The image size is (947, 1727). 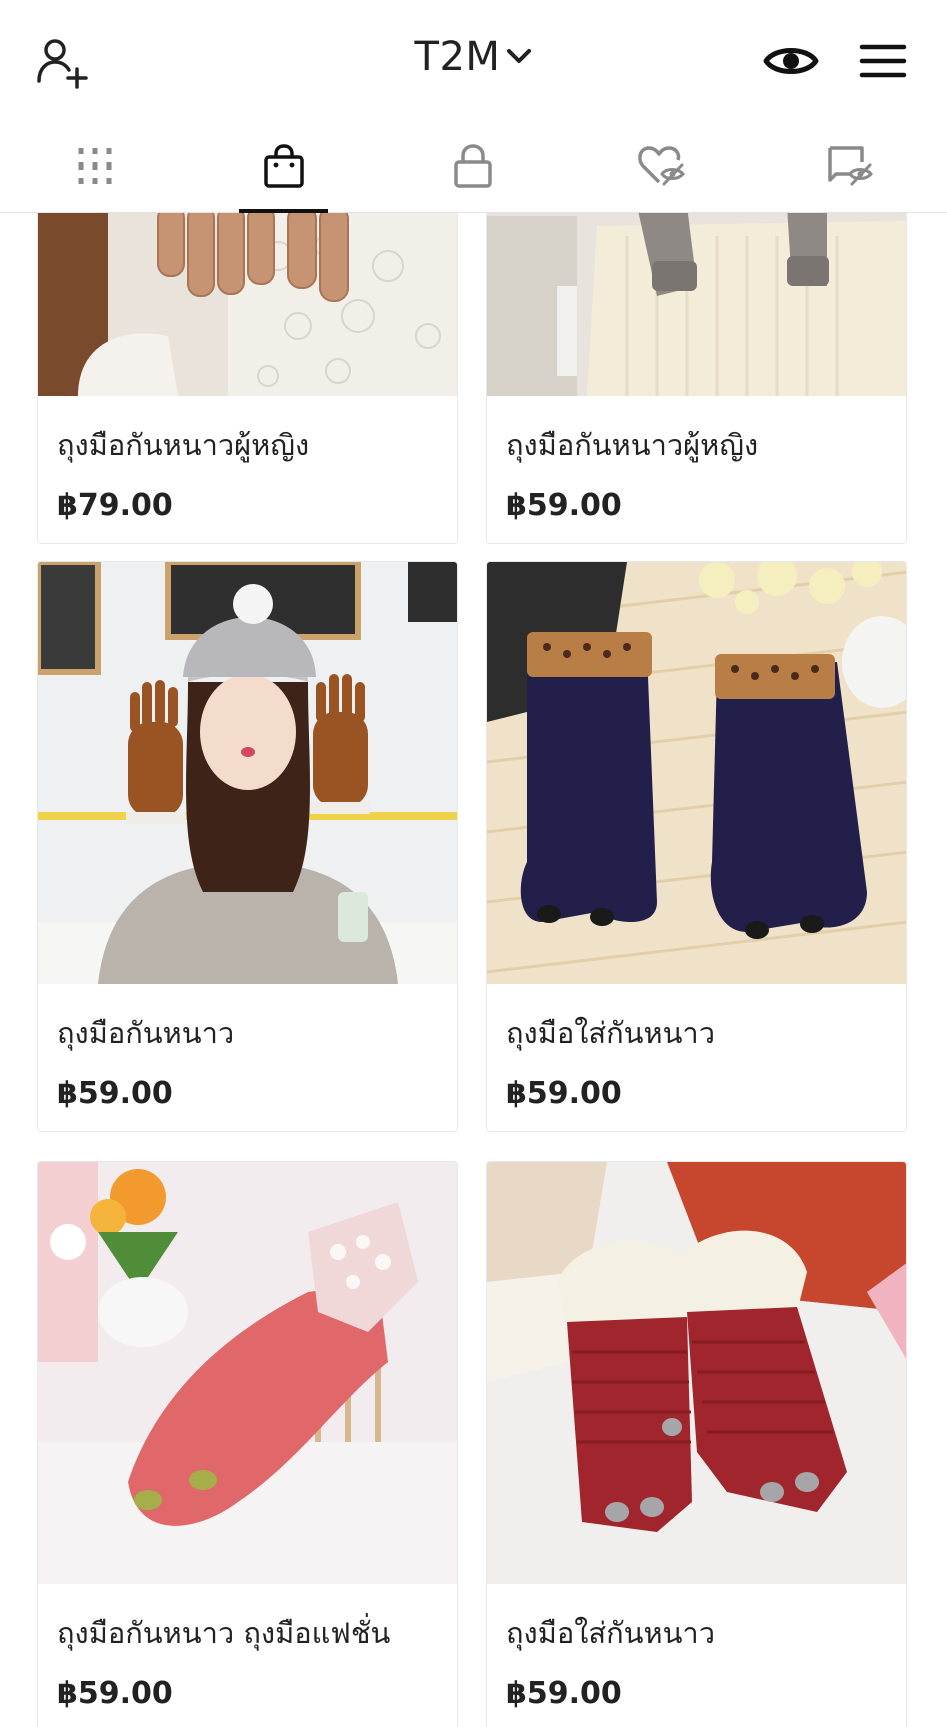 I want to click on chevron-down-icon, so click(x=519, y=56).